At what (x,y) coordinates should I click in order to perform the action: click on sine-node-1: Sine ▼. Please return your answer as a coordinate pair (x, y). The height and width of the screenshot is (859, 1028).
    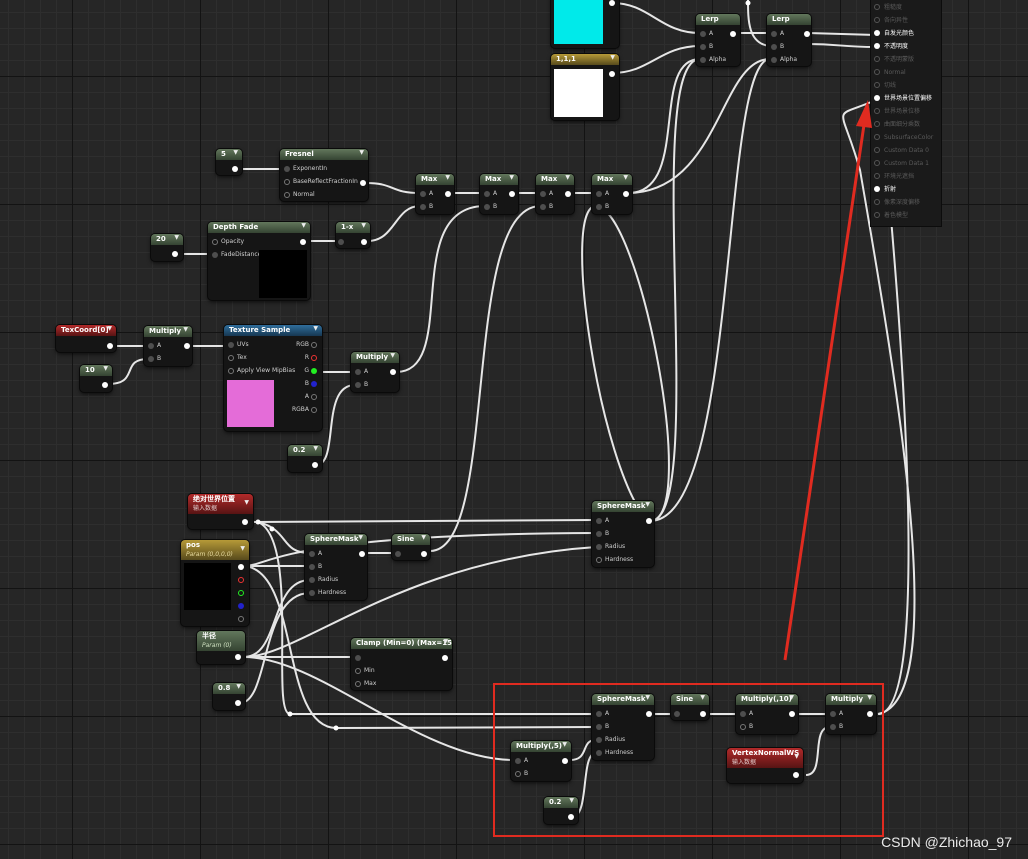
    Looking at the image, I should click on (411, 547).